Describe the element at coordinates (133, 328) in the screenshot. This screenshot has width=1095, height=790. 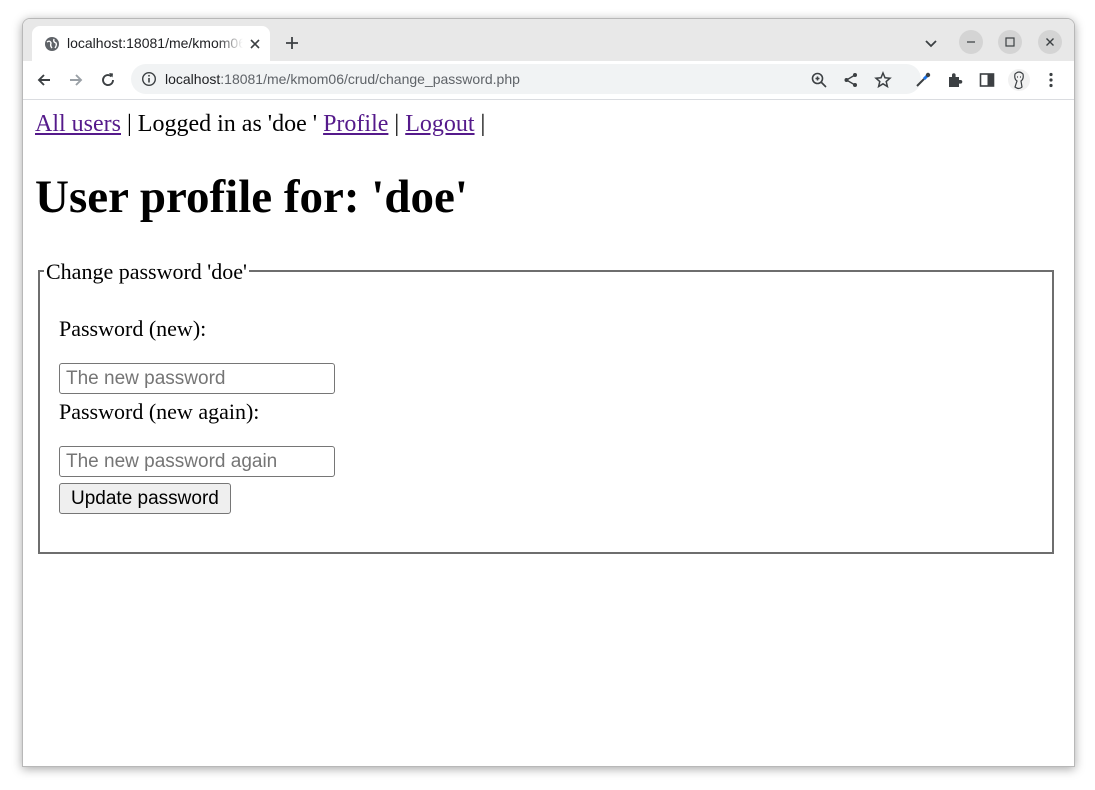
I see `password-new-label: Password (new):` at that location.